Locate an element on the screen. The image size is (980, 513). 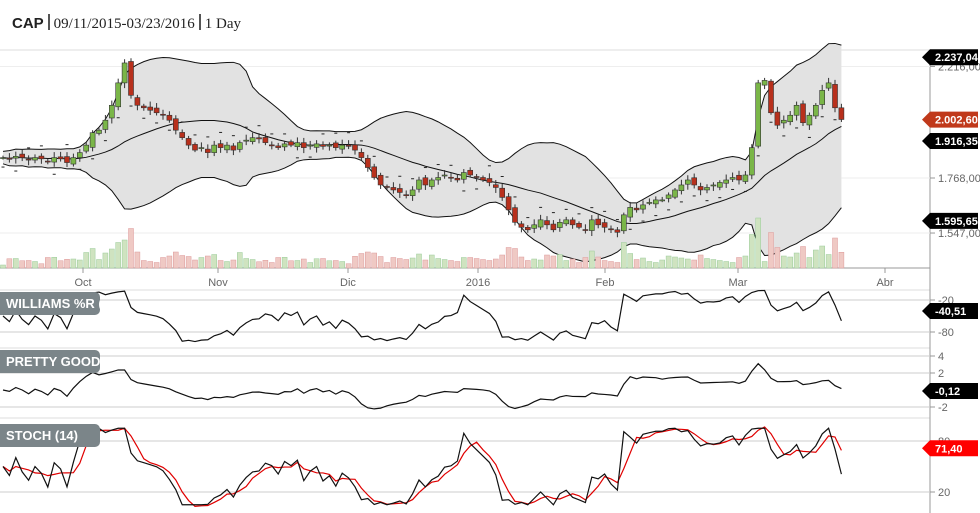
y-tick-label: 2 is located at coordinates (941, 374).